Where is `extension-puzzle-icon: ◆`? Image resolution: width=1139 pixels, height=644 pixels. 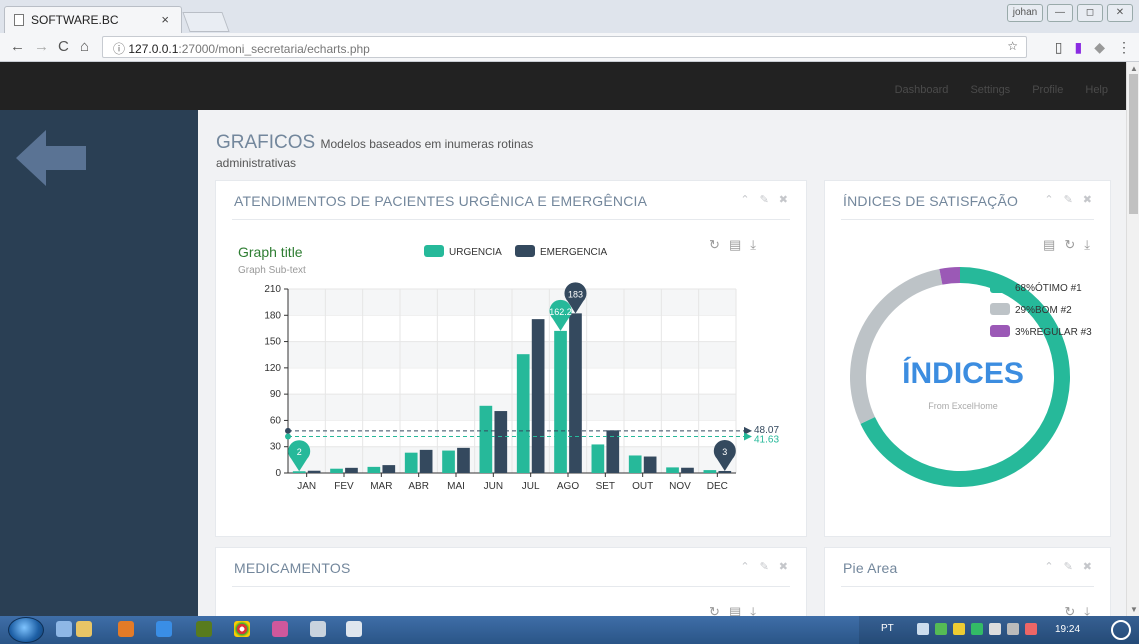
extension-puzzle-icon: ◆ is located at coordinates (1099, 47).